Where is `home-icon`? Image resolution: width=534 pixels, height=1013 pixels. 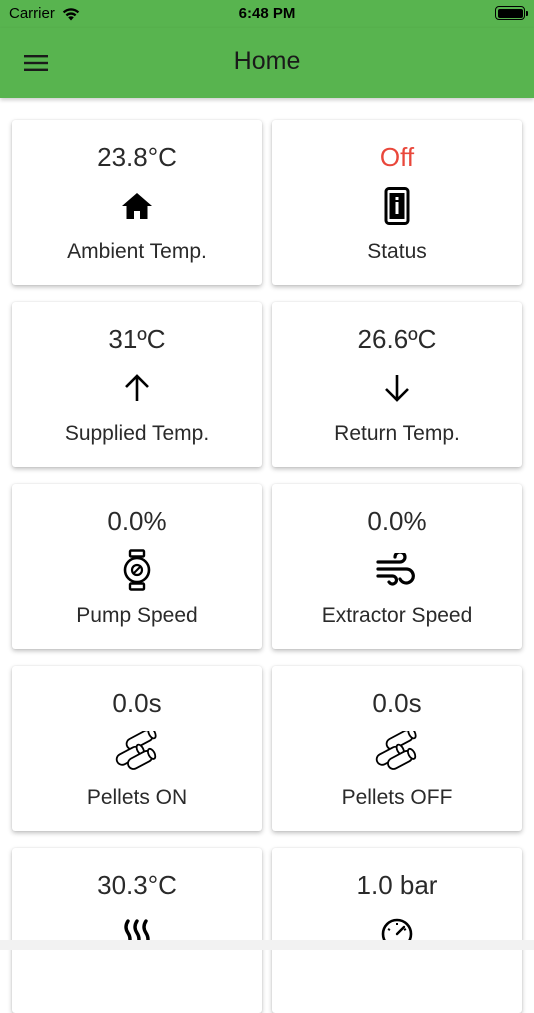 home-icon is located at coordinates (137, 206).